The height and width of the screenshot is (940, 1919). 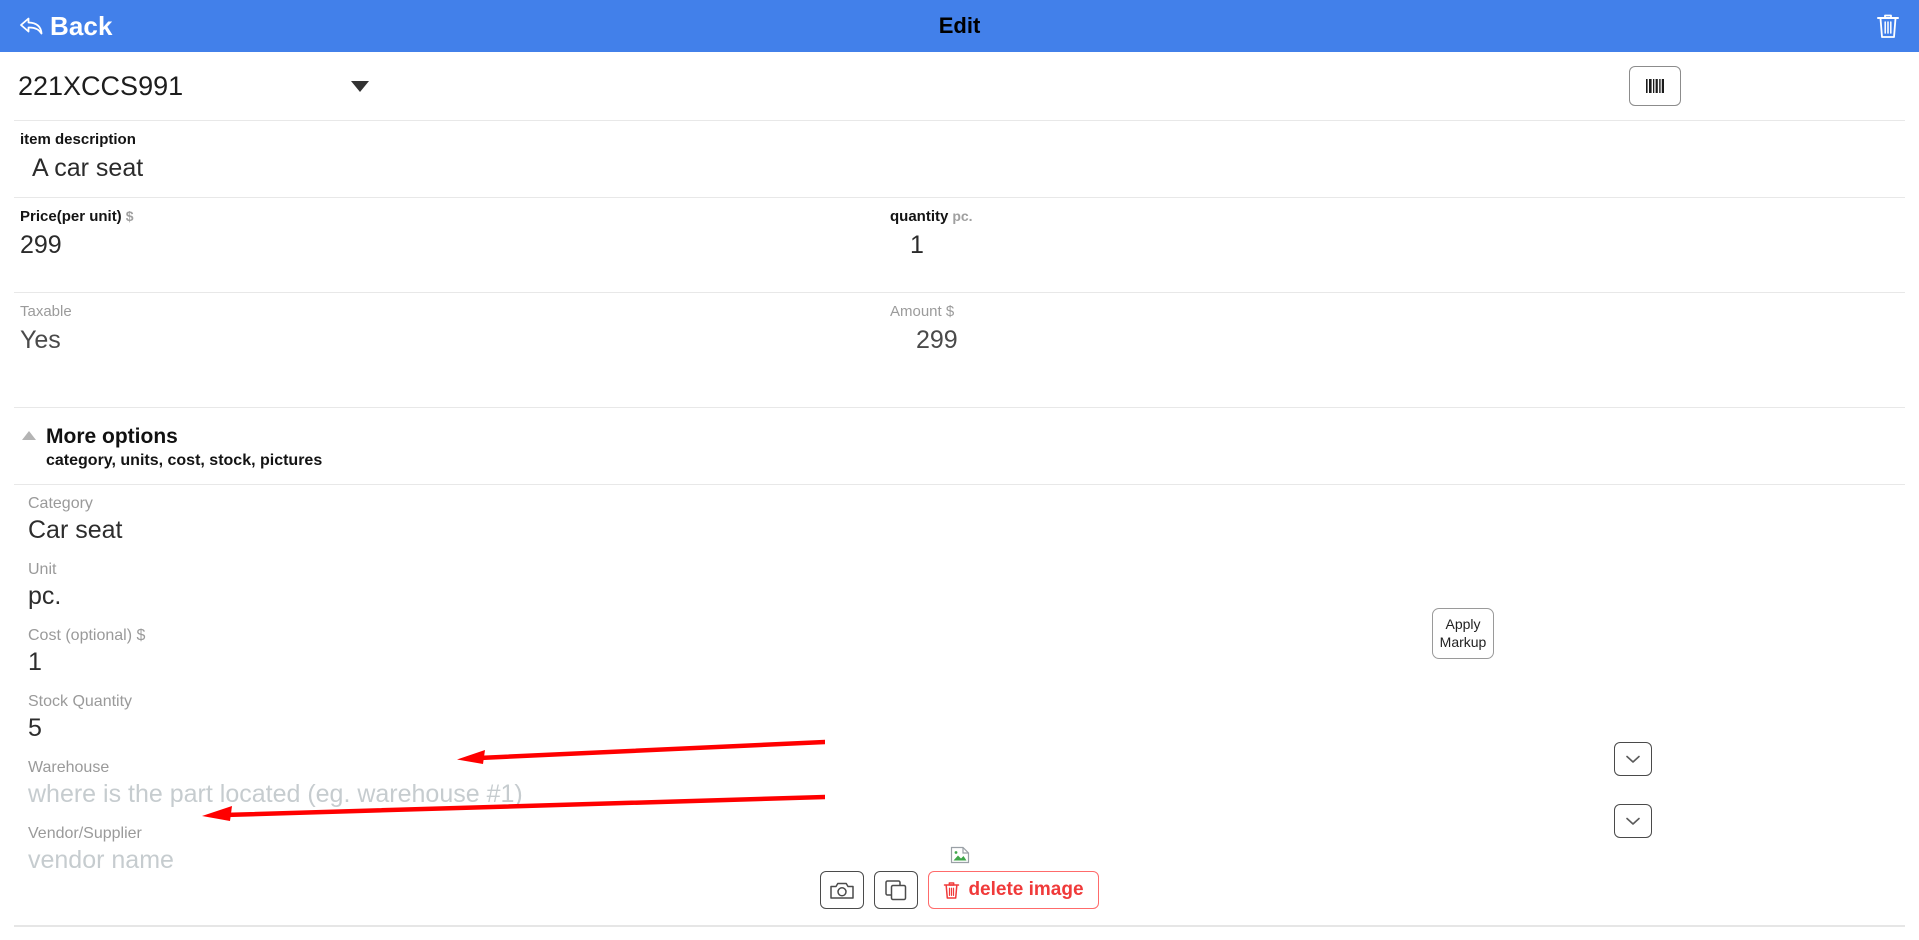 What do you see at coordinates (42, 570) in the screenshot?
I see `unit-label: Unit` at bounding box center [42, 570].